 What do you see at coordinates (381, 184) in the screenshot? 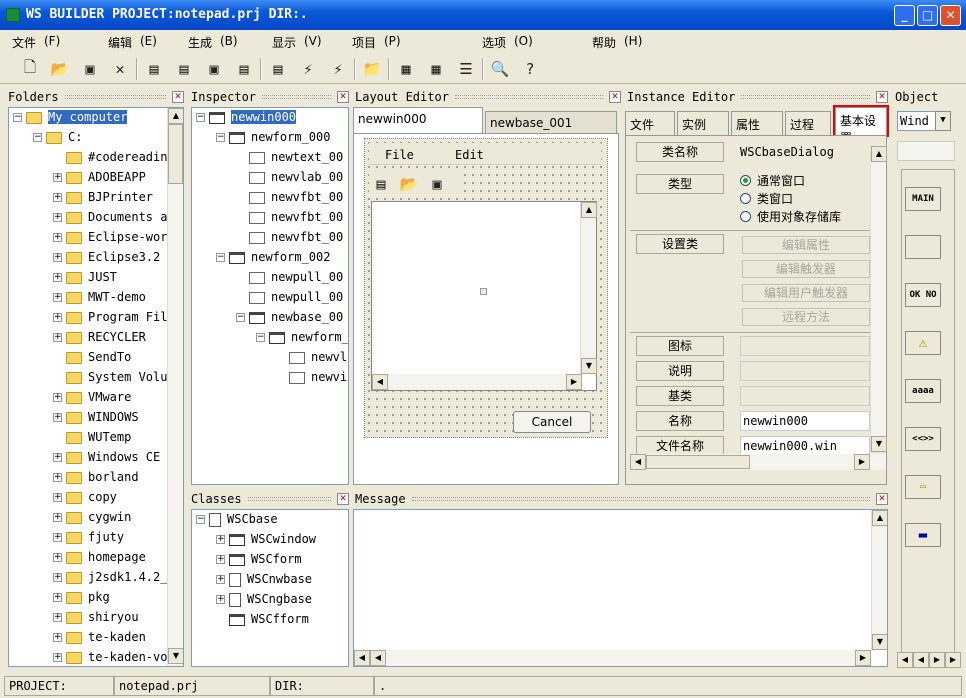
I see `new-window-icon: ▤` at bounding box center [381, 184].